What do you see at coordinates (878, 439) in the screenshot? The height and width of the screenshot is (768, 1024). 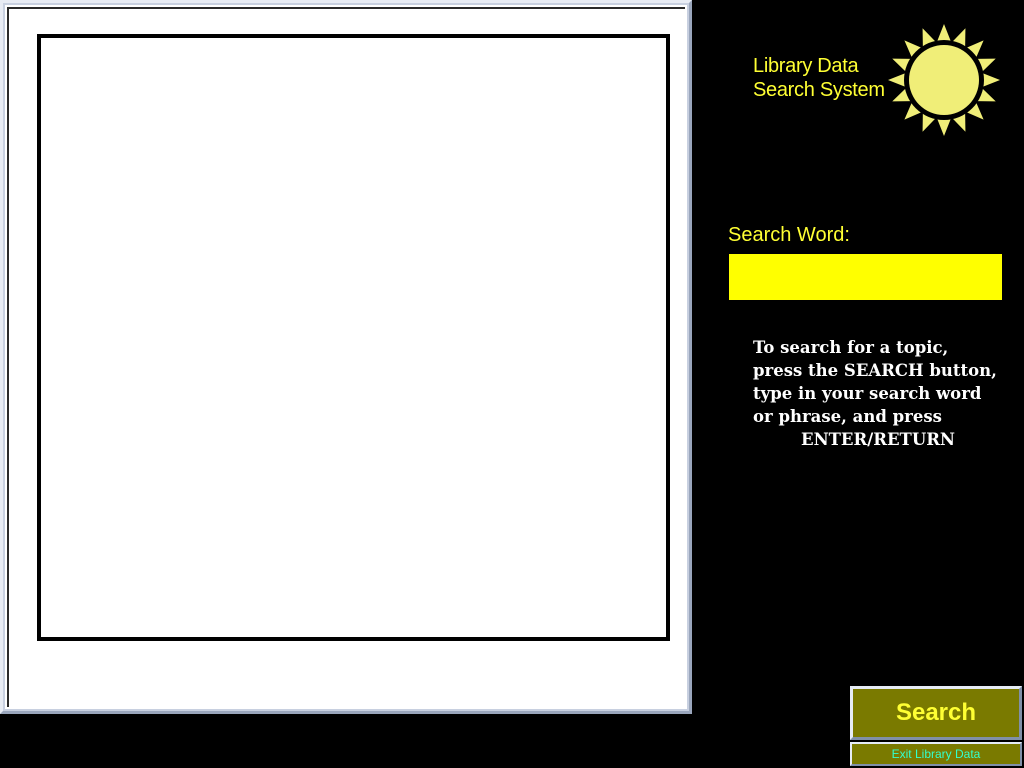 I see `instruction-line-5: ENTER/RETURN` at bounding box center [878, 439].